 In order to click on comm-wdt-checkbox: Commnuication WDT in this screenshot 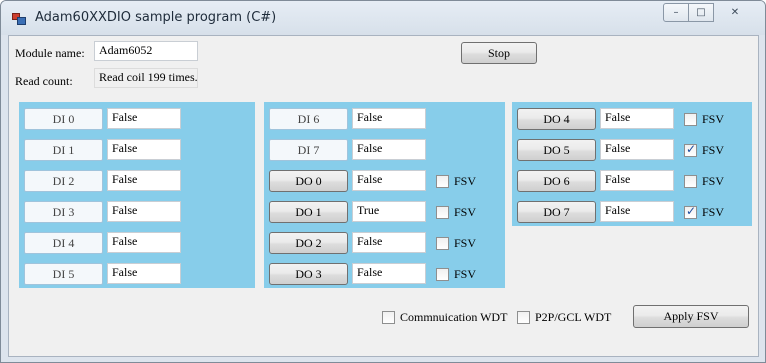, I will do `click(444, 317)`.